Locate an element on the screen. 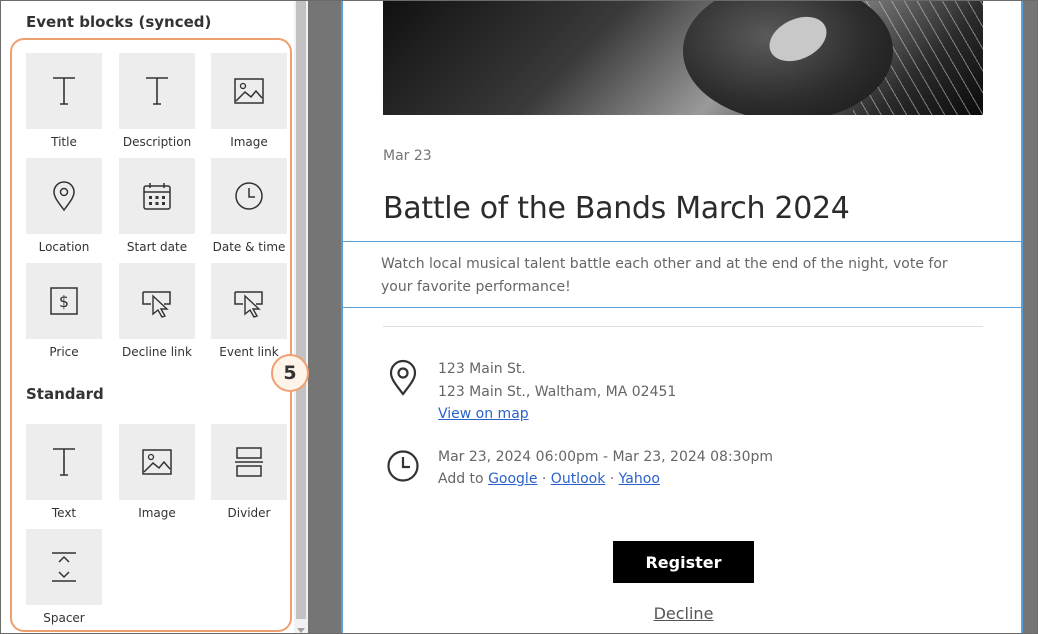 This screenshot has height=634, width=1038. hero-image is located at coordinates (683, 58).